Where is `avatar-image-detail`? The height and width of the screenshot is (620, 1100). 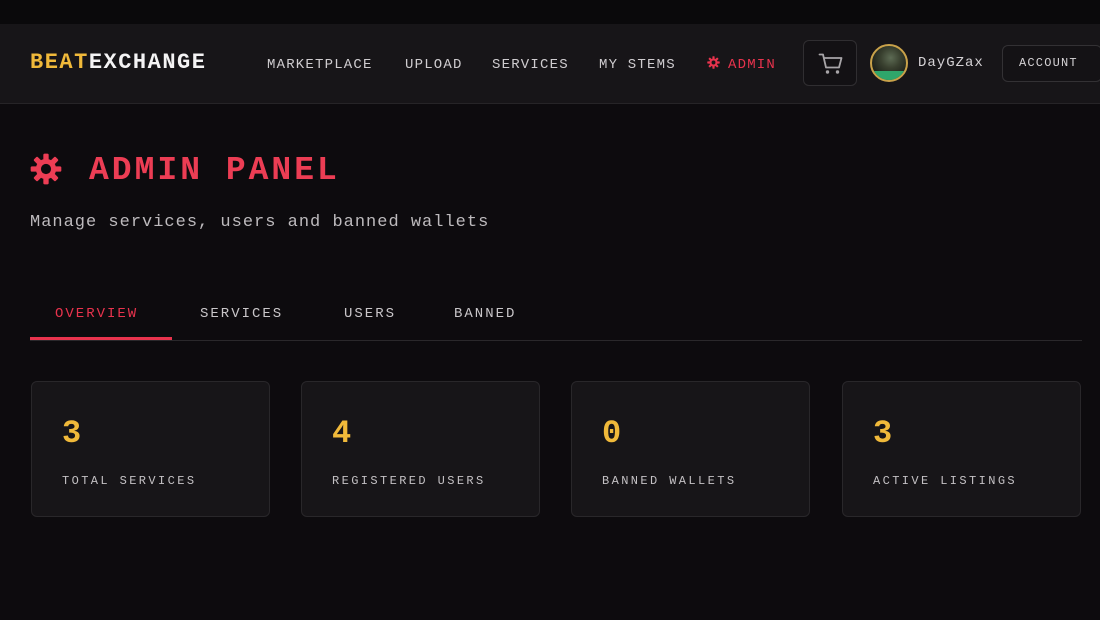
avatar-image-detail is located at coordinates (889, 75).